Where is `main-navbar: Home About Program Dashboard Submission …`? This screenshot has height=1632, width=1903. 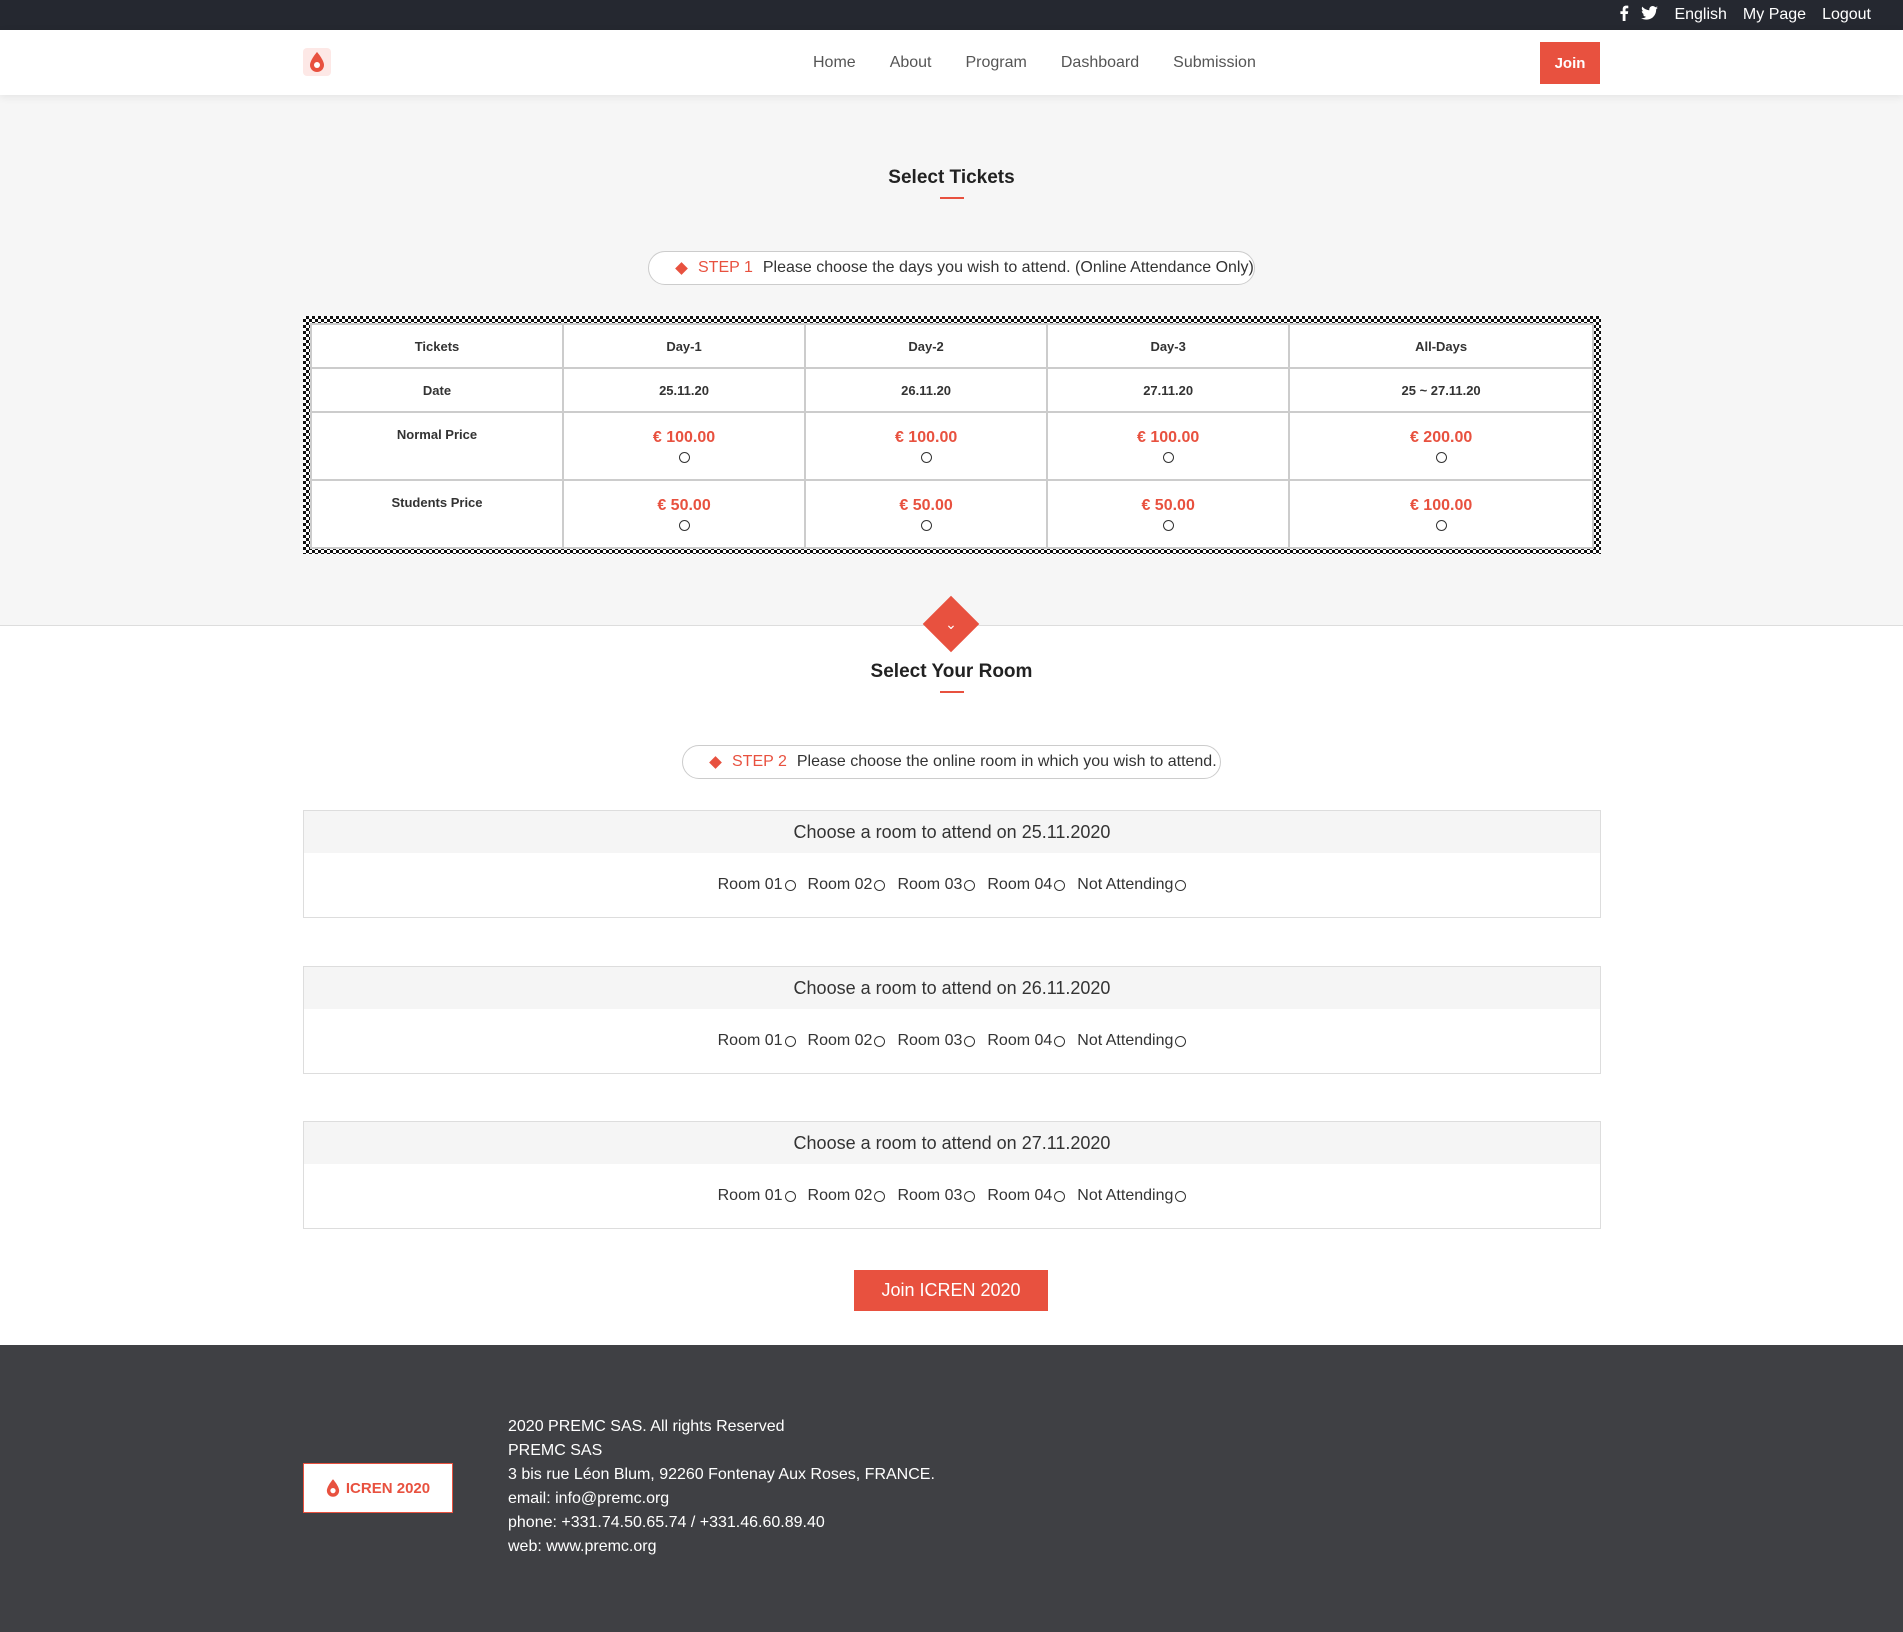
main-navbar: Home About Program Dashboard Submission … is located at coordinates (951, 62).